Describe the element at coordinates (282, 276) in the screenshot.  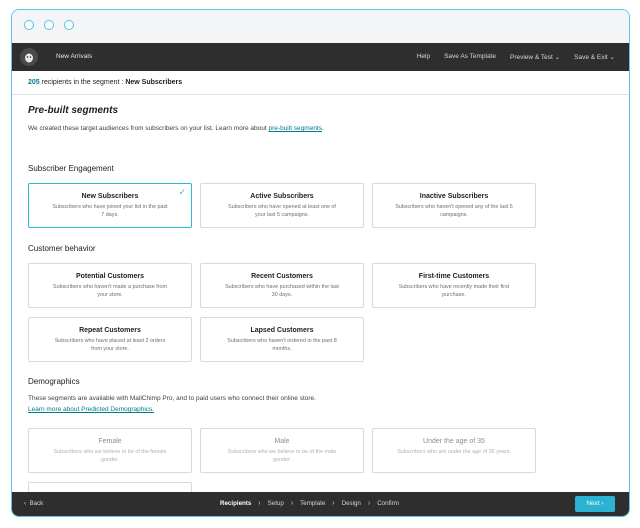
I see `segment-card-title: Recent Customers` at that location.